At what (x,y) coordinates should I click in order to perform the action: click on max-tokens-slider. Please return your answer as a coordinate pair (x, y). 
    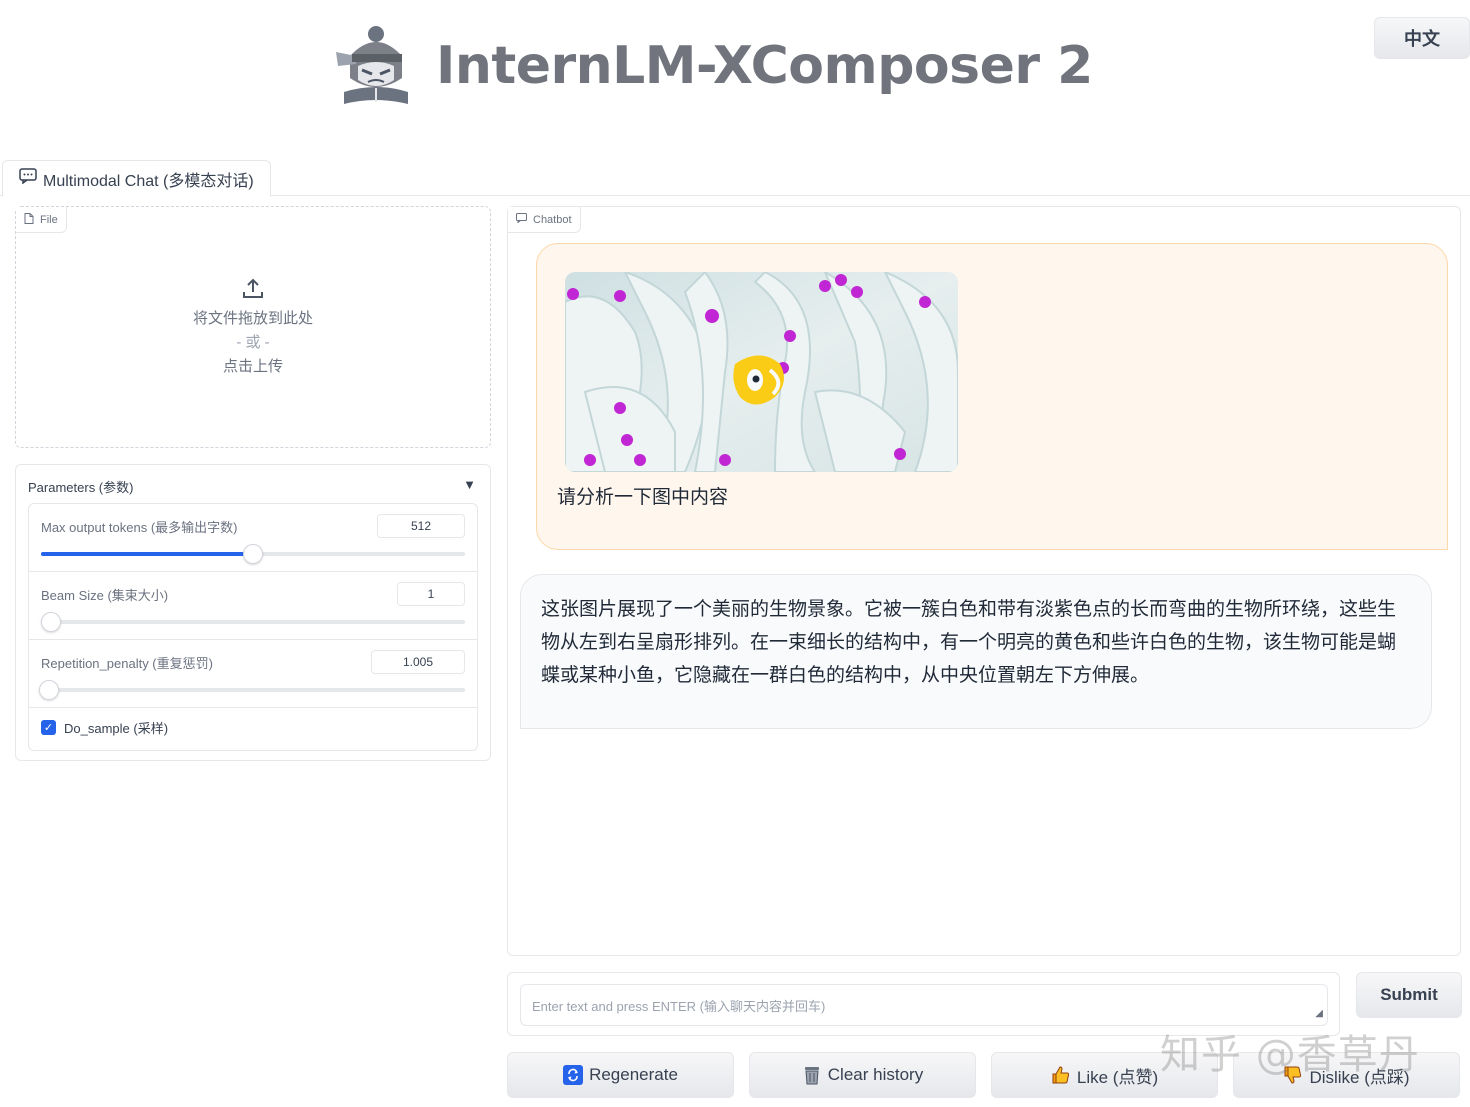
    Looking at the image, I should click on (253, 554).